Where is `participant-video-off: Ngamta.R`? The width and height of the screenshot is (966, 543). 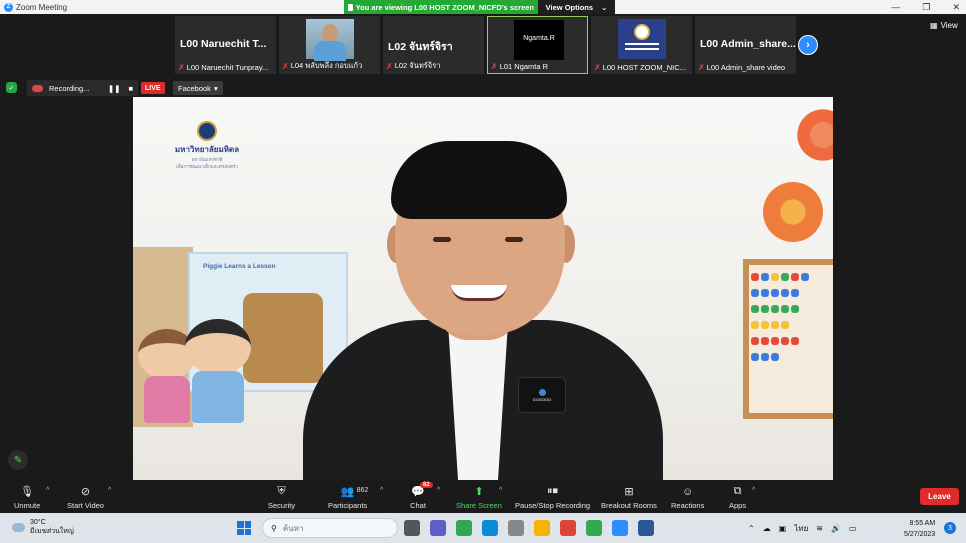
participant-video-off: Ngamta.R is located at coordinates (539, 40).